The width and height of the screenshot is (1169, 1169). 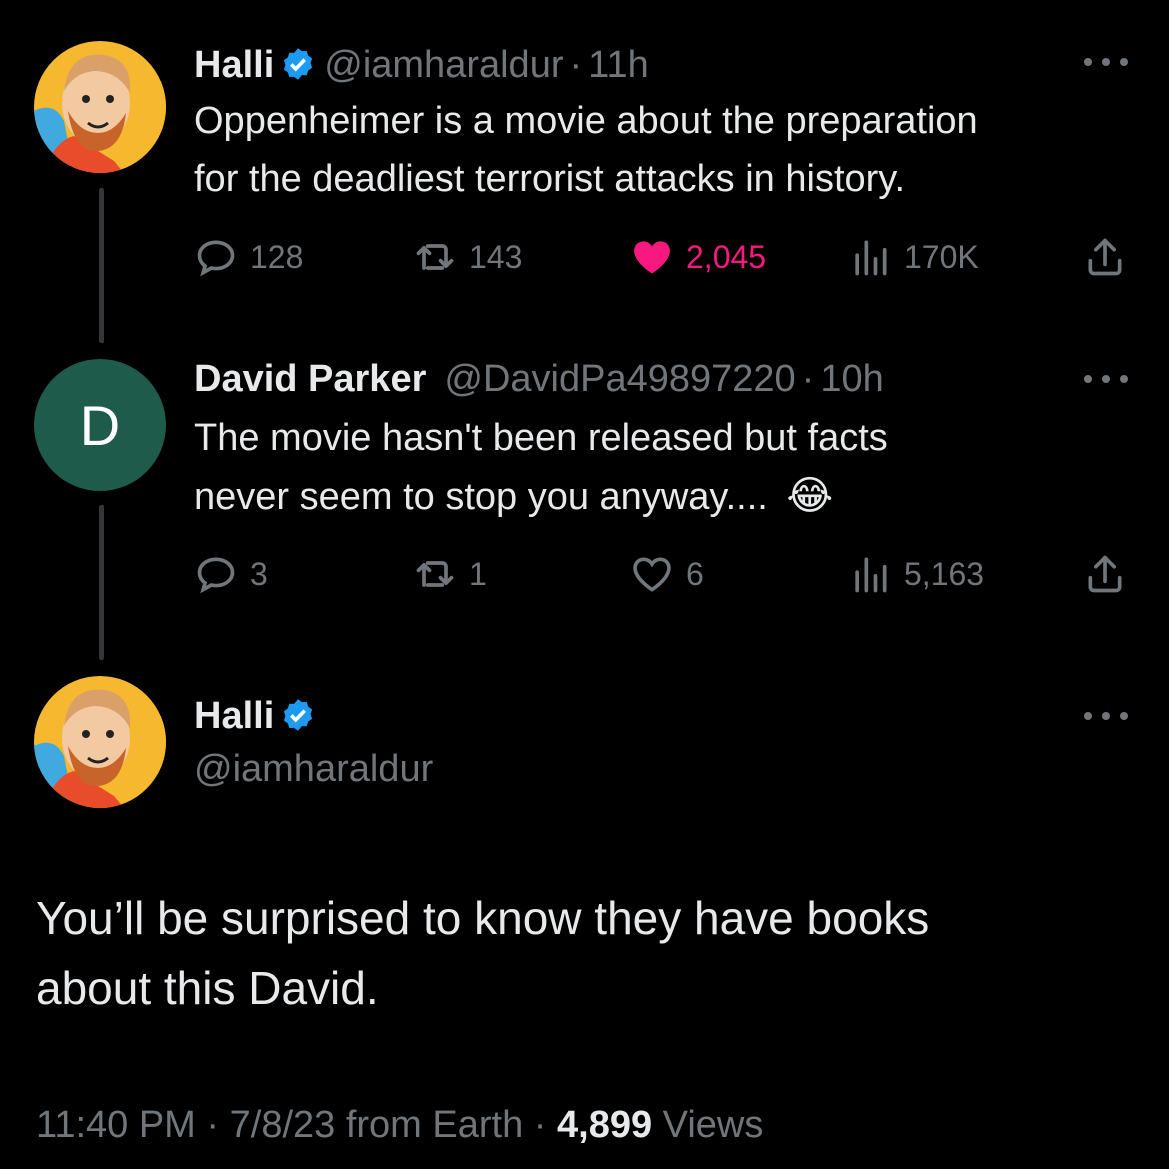 I want to click on reply-count: 3, so click(x=259, y=573).